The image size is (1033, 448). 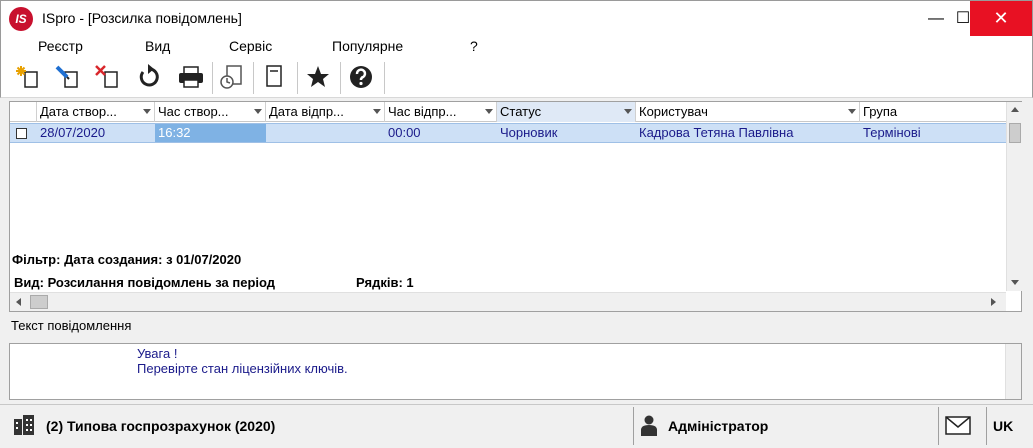 I want to click on new-document-icon, so click(x=28, y=77).